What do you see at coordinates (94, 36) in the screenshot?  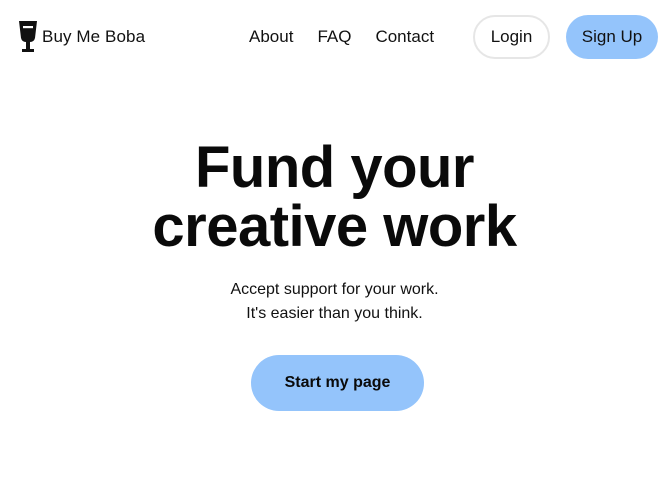 I see `brand-name: Buy Me Boba` at bounding box center [94, 36].